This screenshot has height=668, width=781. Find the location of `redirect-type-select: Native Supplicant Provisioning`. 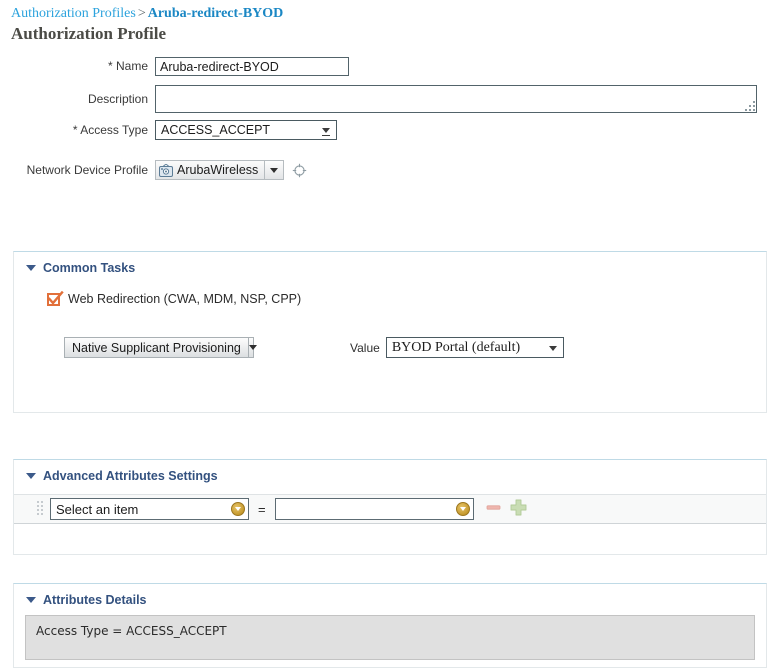

redirect-type-select: Native Supplicant Provisioning is located at coordinates (160, 347).